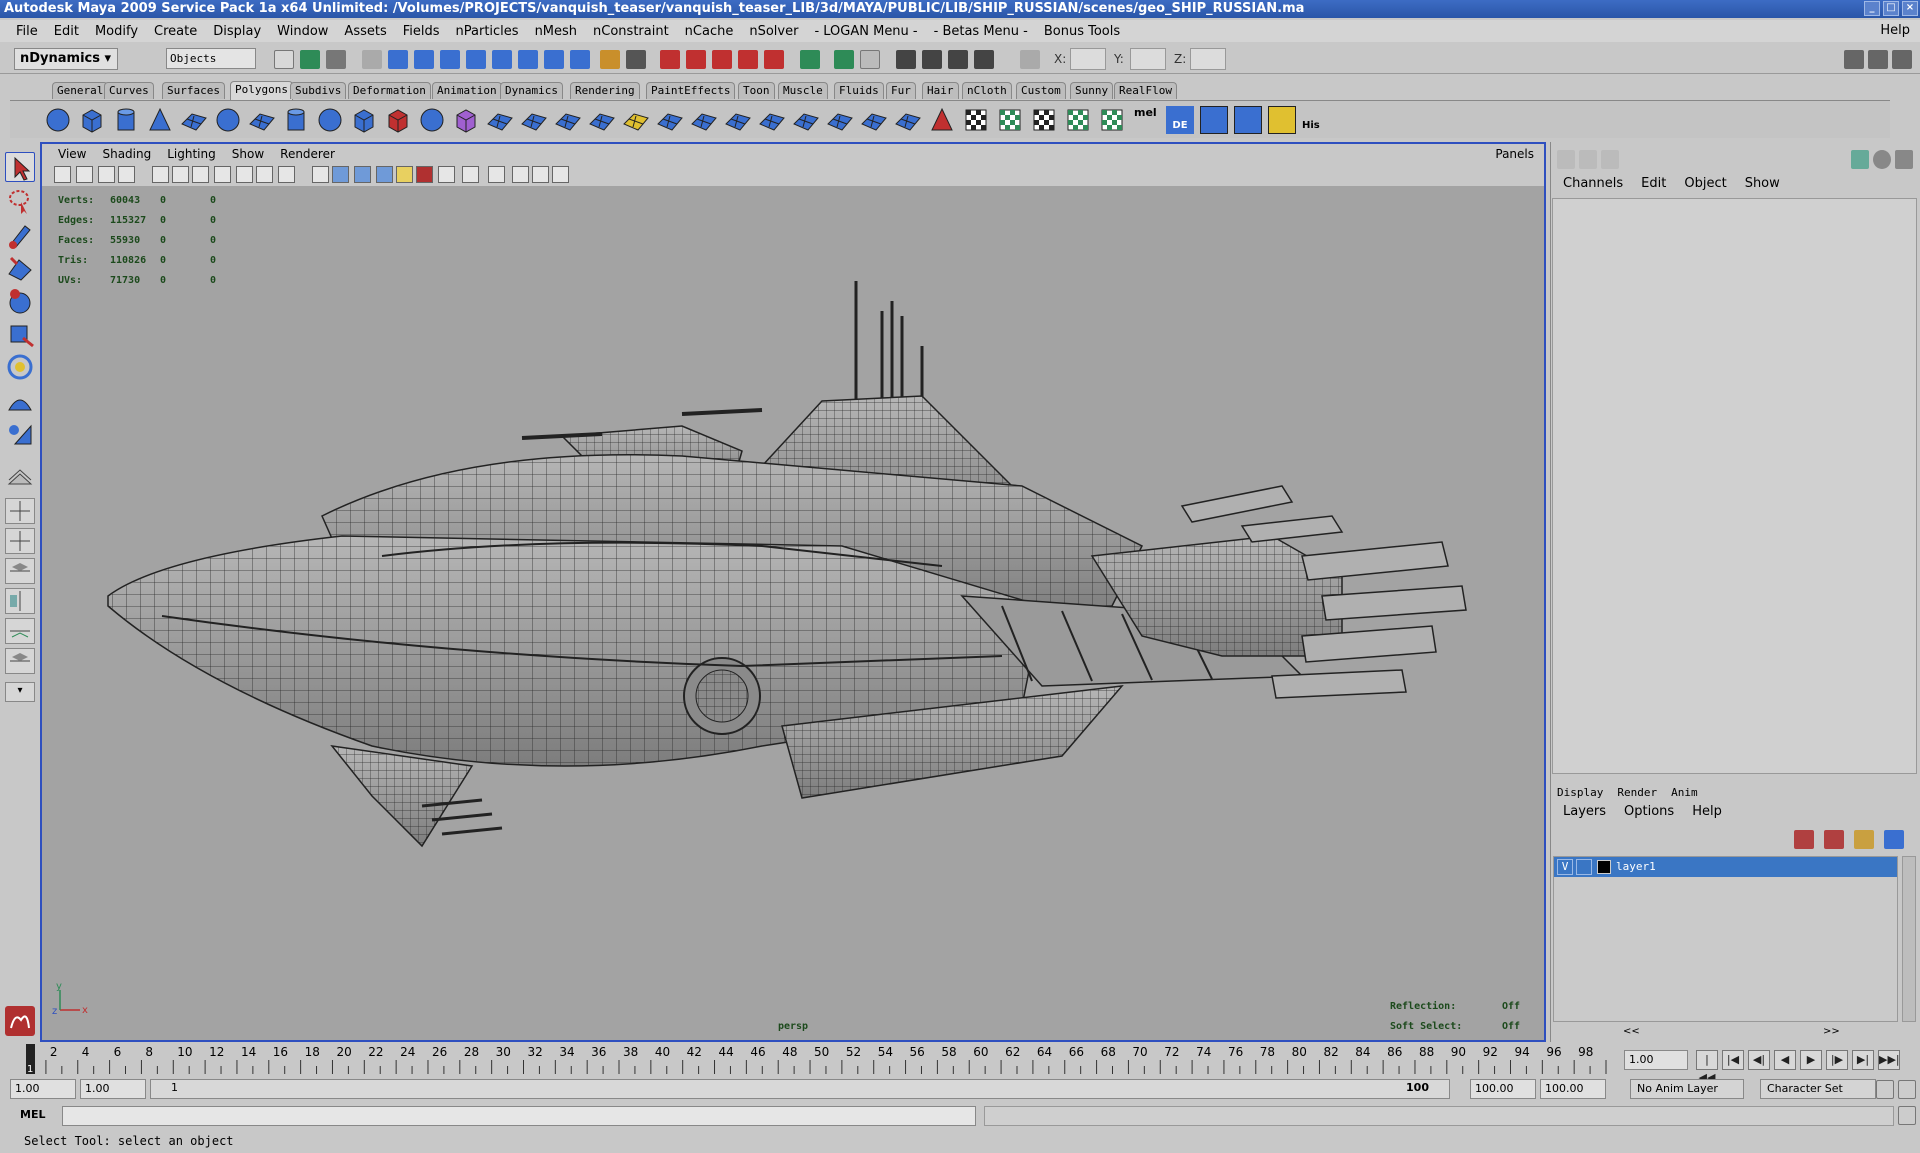 This screenshot has width=1920, height=1153. I want to click on layout-hypershade-icon, so click(20, 601).